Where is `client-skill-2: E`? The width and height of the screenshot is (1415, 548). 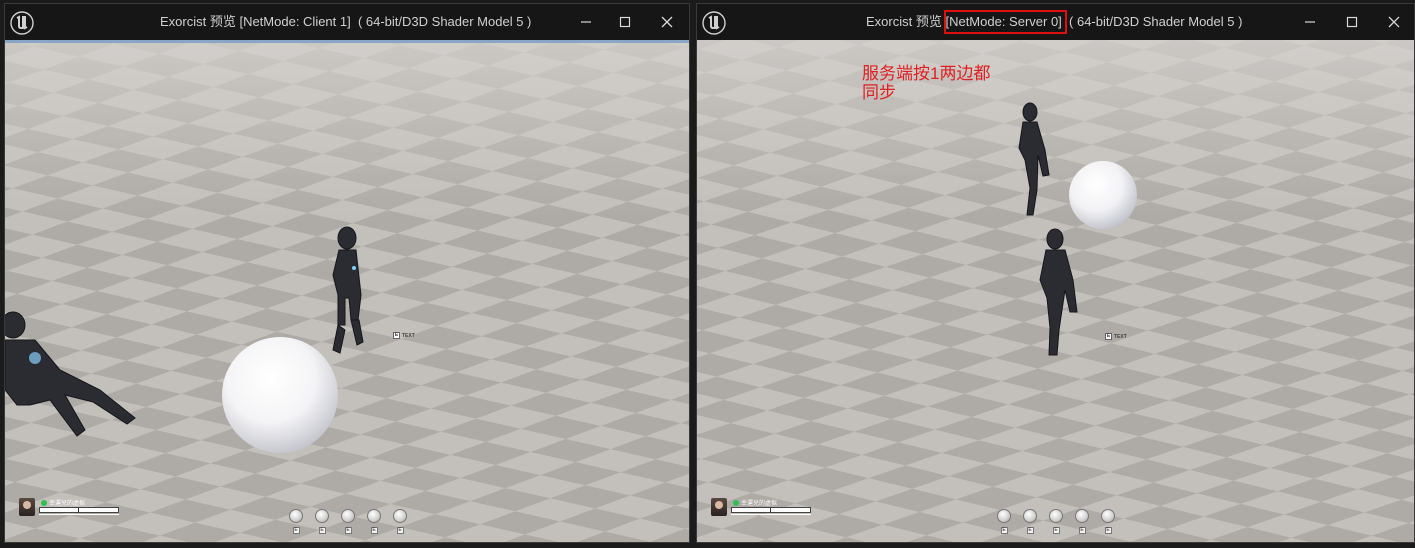
client-skill-2: E is located at coordinates (322, 521).